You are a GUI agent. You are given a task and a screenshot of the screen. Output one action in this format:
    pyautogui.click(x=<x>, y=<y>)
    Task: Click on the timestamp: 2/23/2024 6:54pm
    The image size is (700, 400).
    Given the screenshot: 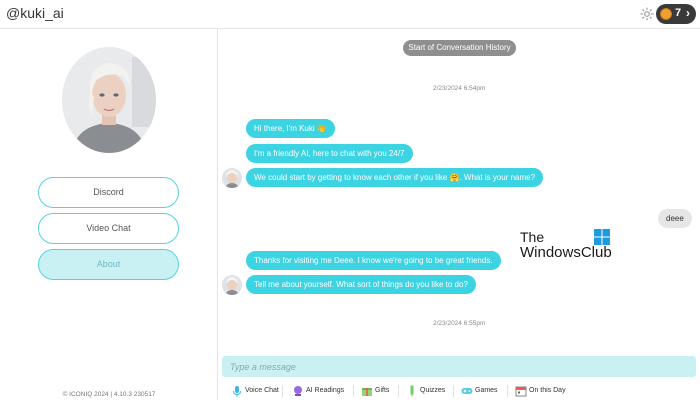 What is the action you would take?
    pyautogui.click(x=459, y=88)
    